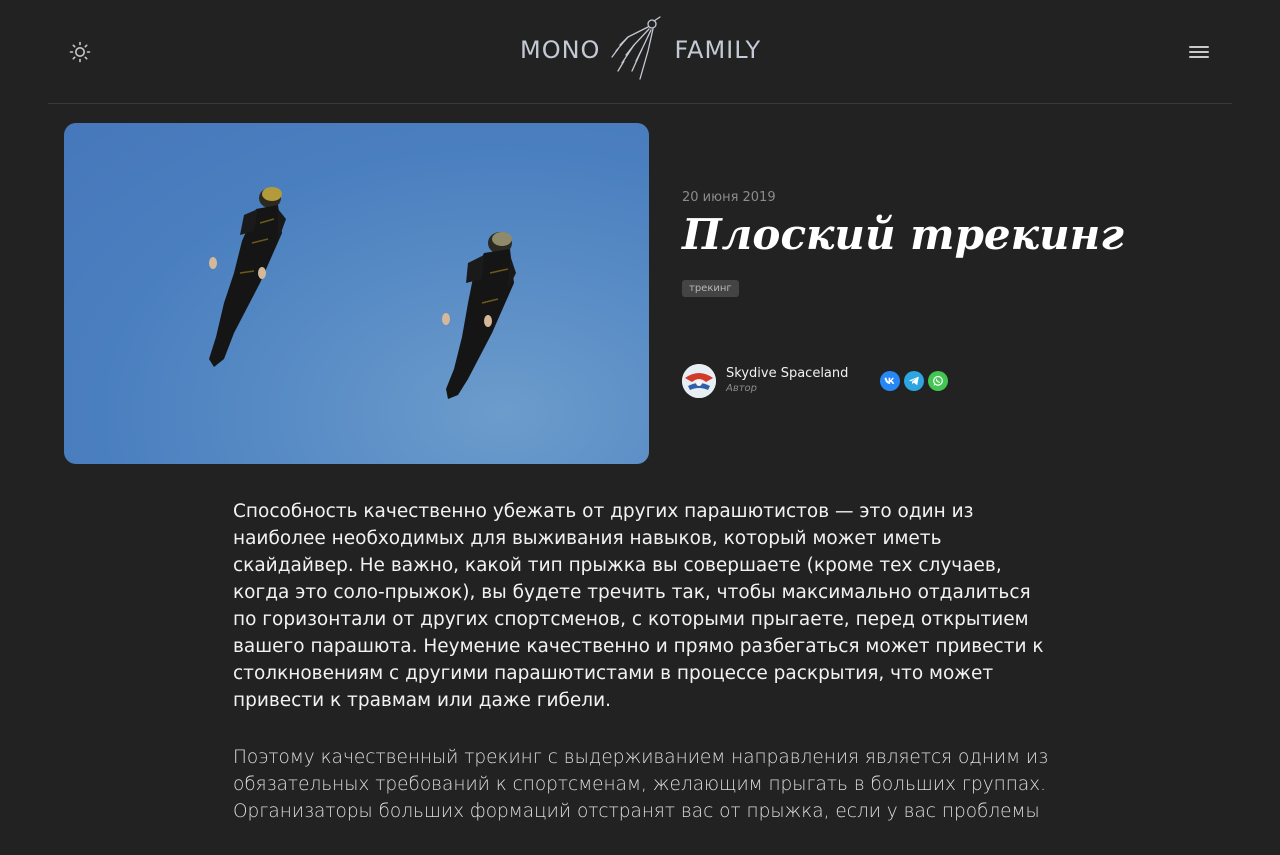 This screenshot has width=1280, height=855. I want to click on whatsapp-icon, so click(938, 380).